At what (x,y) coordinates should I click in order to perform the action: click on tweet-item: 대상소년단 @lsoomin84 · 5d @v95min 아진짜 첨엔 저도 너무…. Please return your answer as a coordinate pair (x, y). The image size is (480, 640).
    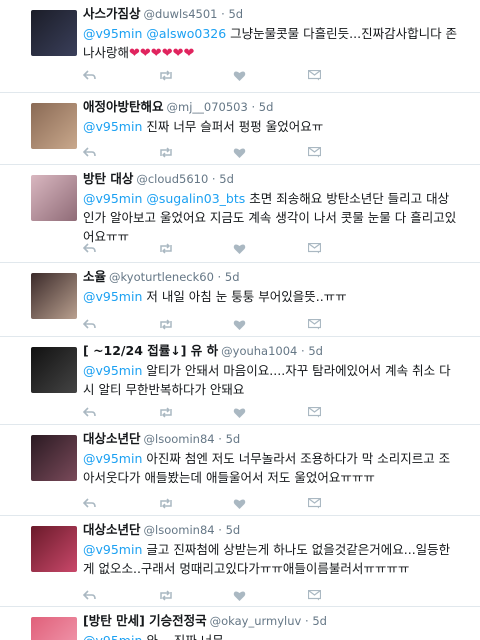
    Looking at the image, I should click on (240, 470).